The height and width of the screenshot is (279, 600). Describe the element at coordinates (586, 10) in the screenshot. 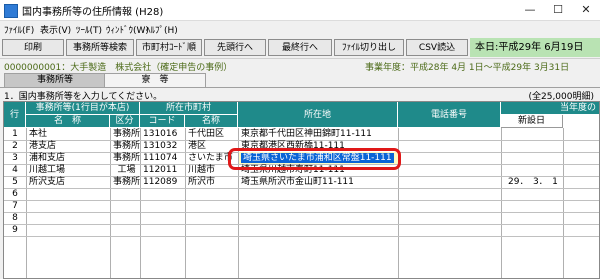

I see `close-button: ✕` at that location.